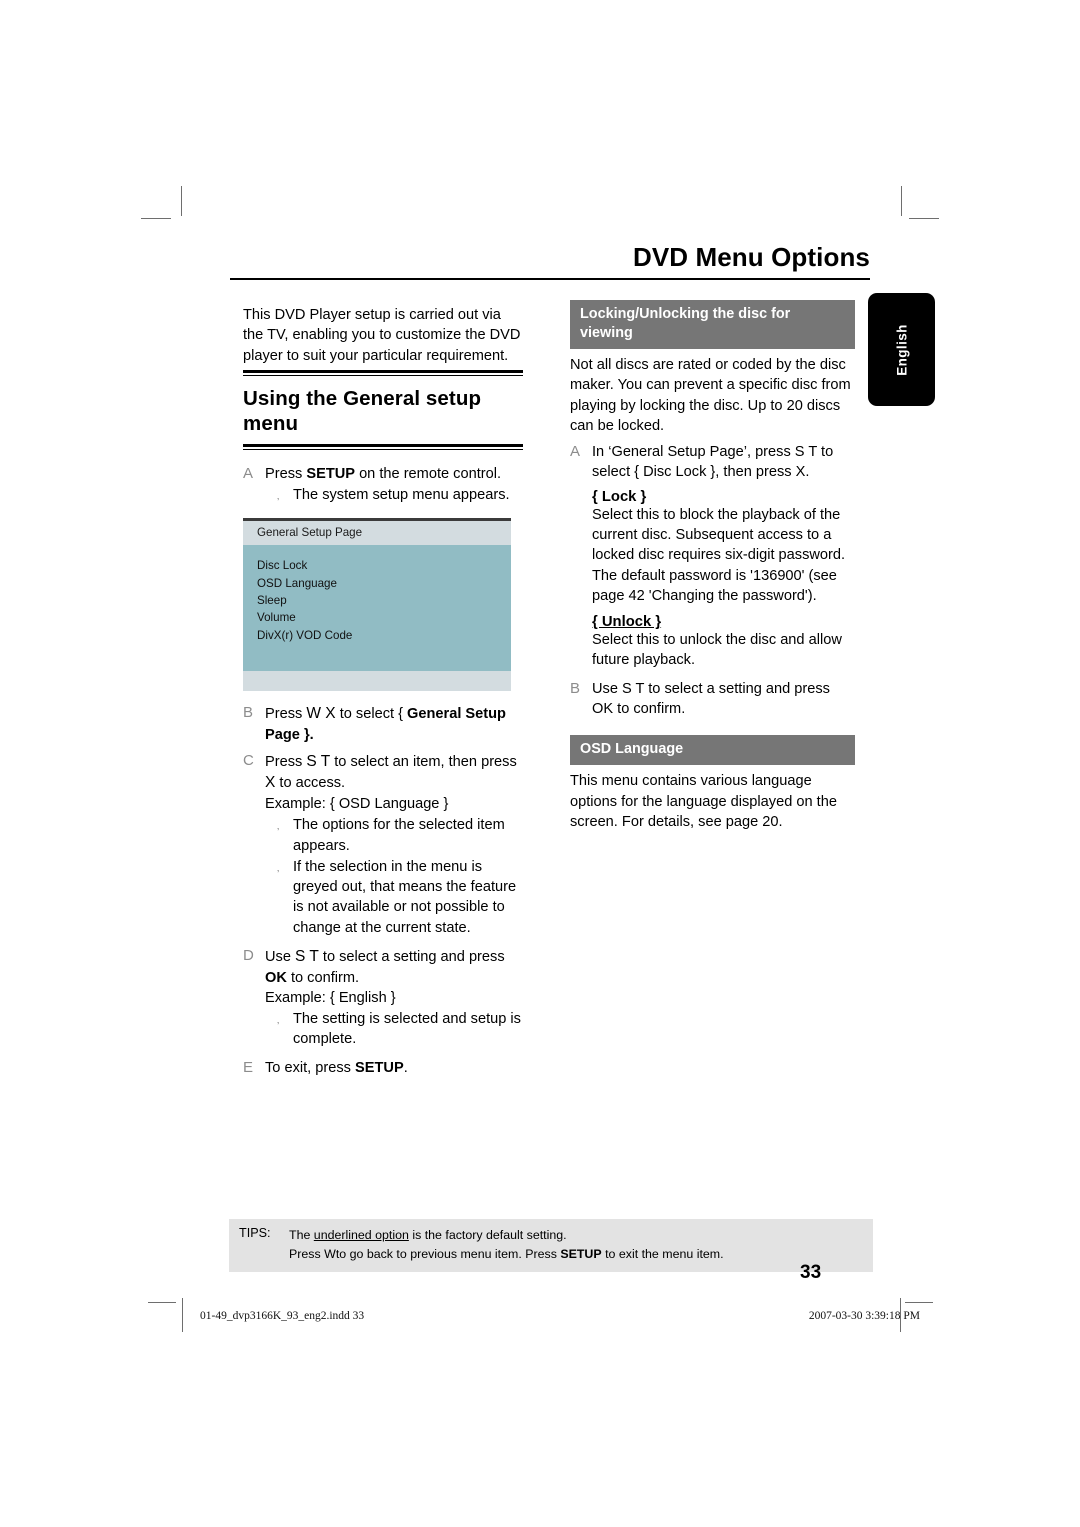 This screenshot has width=1080, height=1527. I want to click on lock-section-bar: Locking/Unlocking the disc for viewing, so click(712, 325).